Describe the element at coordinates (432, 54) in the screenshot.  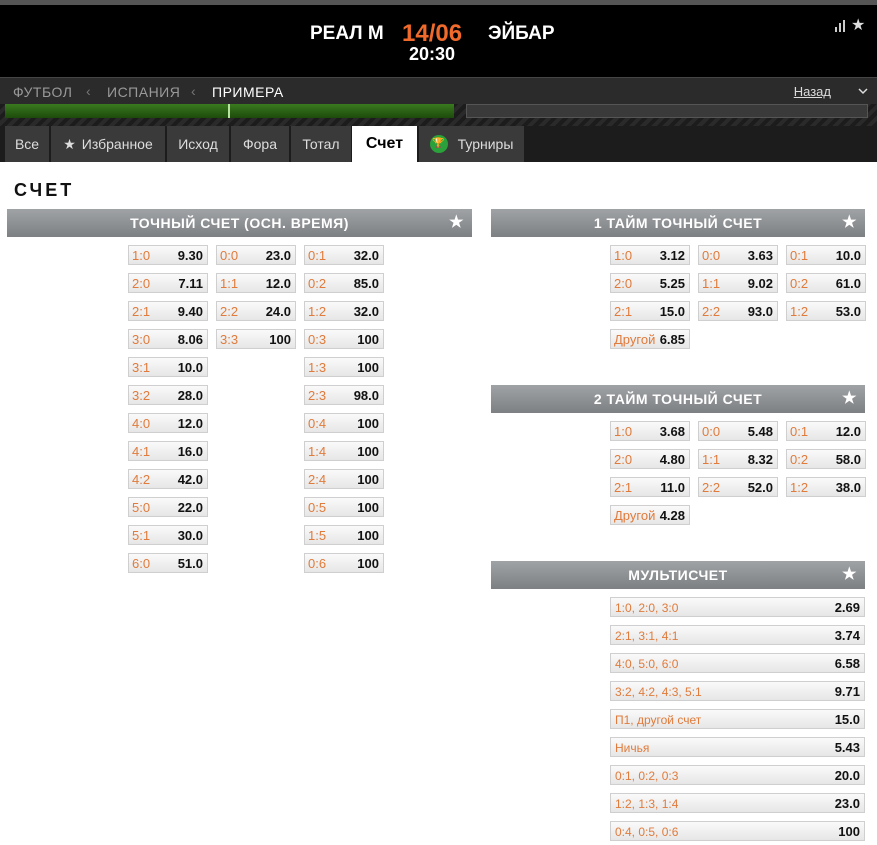
I see `match-time: 20:30` at that location.